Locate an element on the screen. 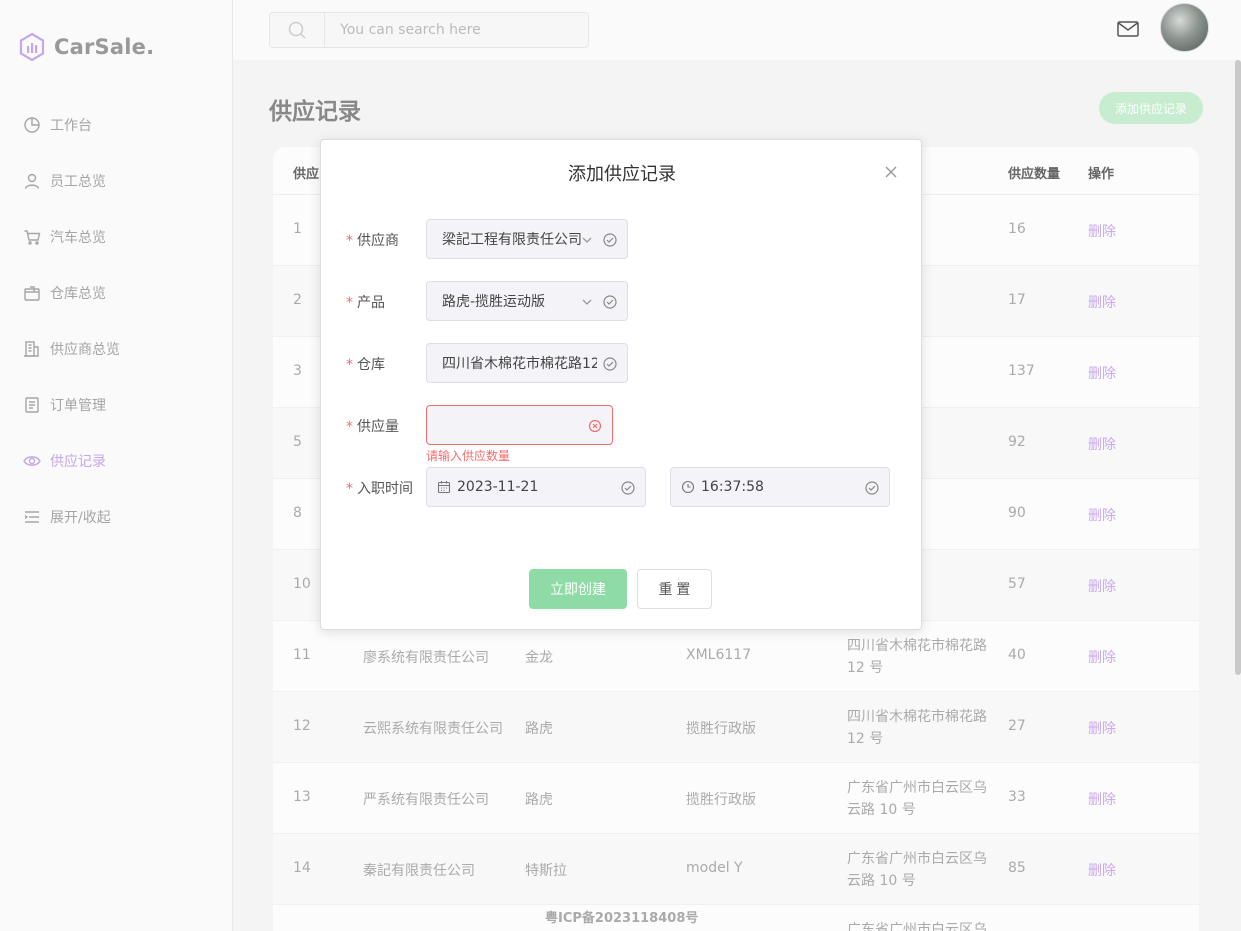 The height and width of the screenshot is (931, 1241). cell-qty: 27 is located at coordinates (1017, 726).